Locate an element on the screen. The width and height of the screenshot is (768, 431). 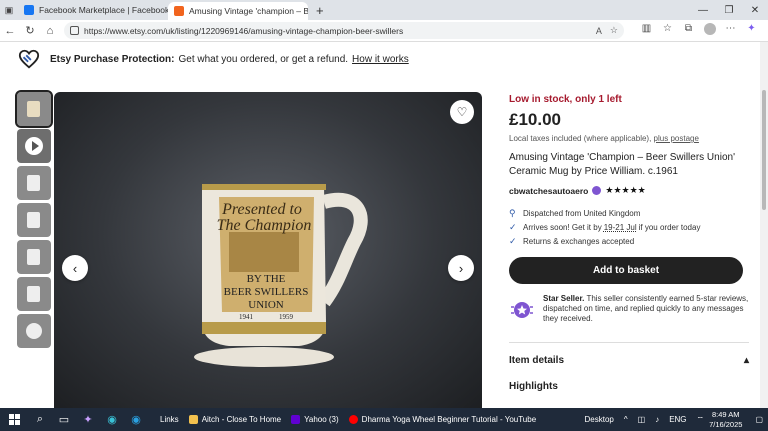
star-seller-title: Star Seller. is located at coordinates (564, 298).